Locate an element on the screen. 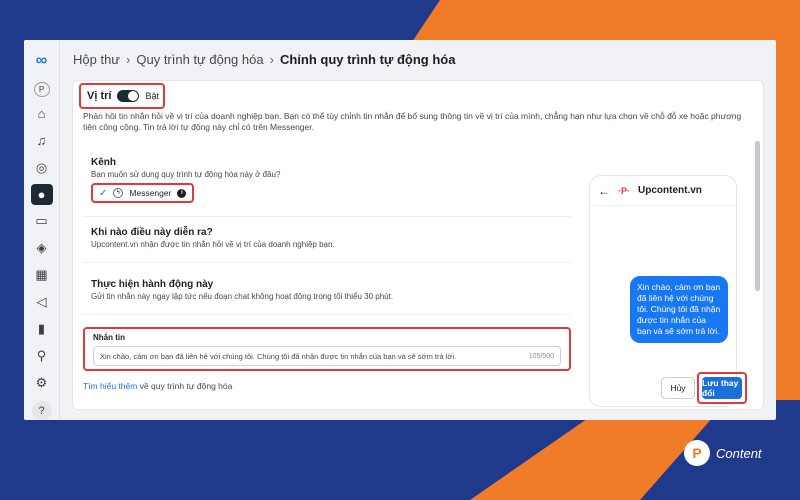 The height and width of the screenshot is (500, 800). save-button-highlight: Lưu thay đổi is located at coordinates (722, 388).